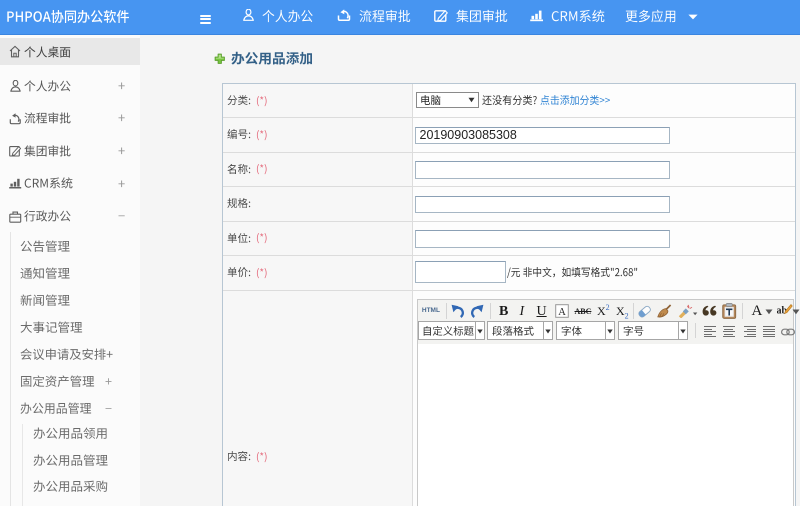 The height and width of the screenshot is (506, 800). What do you see at coordinates (562, 312) in the screenshot?
I see `svg-text: A` at bounding box center [562, 312].